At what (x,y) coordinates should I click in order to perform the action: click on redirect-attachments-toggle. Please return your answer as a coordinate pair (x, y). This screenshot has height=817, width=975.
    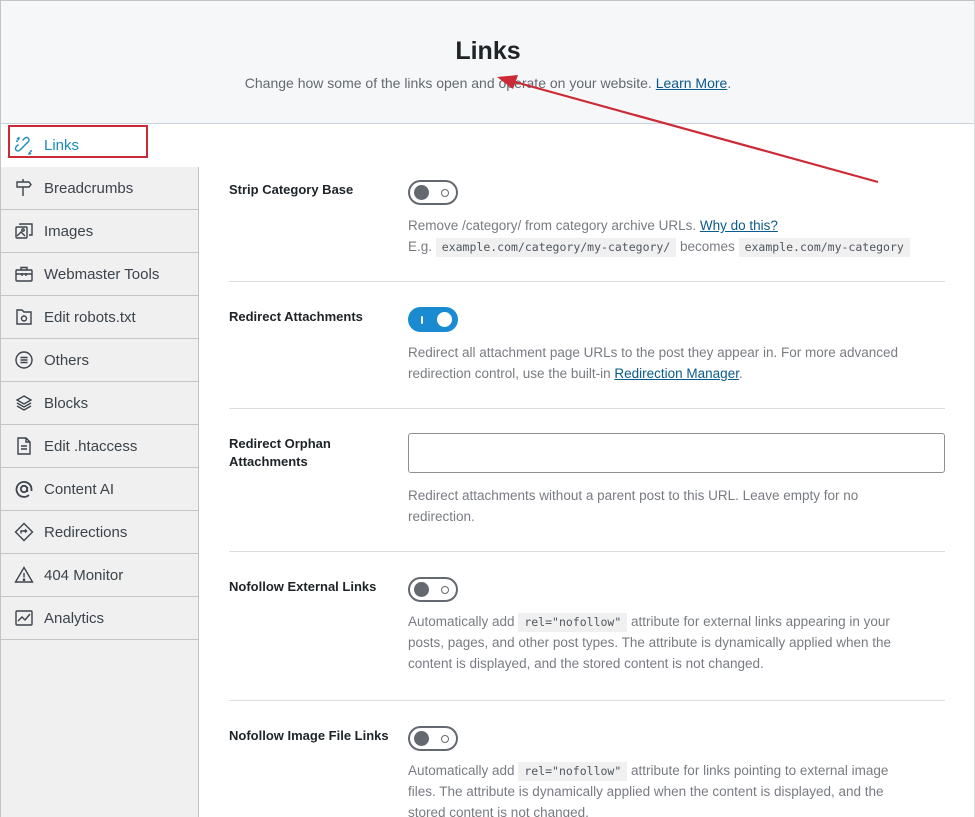
    Looking at the image, I should click on (433, 319).